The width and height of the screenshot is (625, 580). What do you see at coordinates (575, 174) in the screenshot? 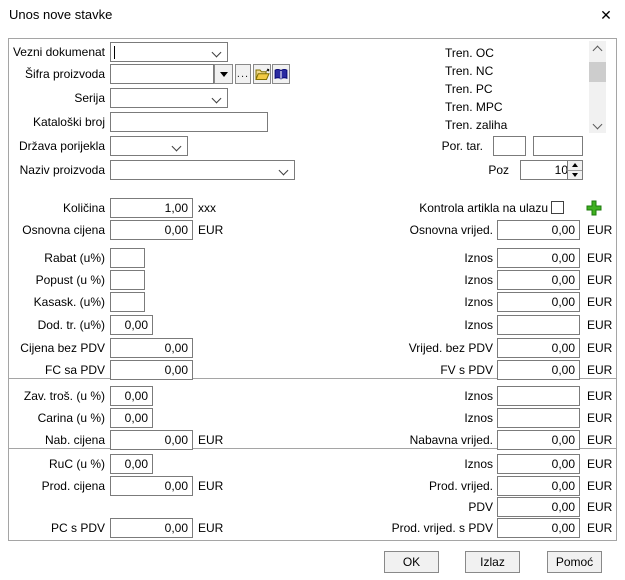
I see `spinner-down-button` at bounding box center [575, 174].